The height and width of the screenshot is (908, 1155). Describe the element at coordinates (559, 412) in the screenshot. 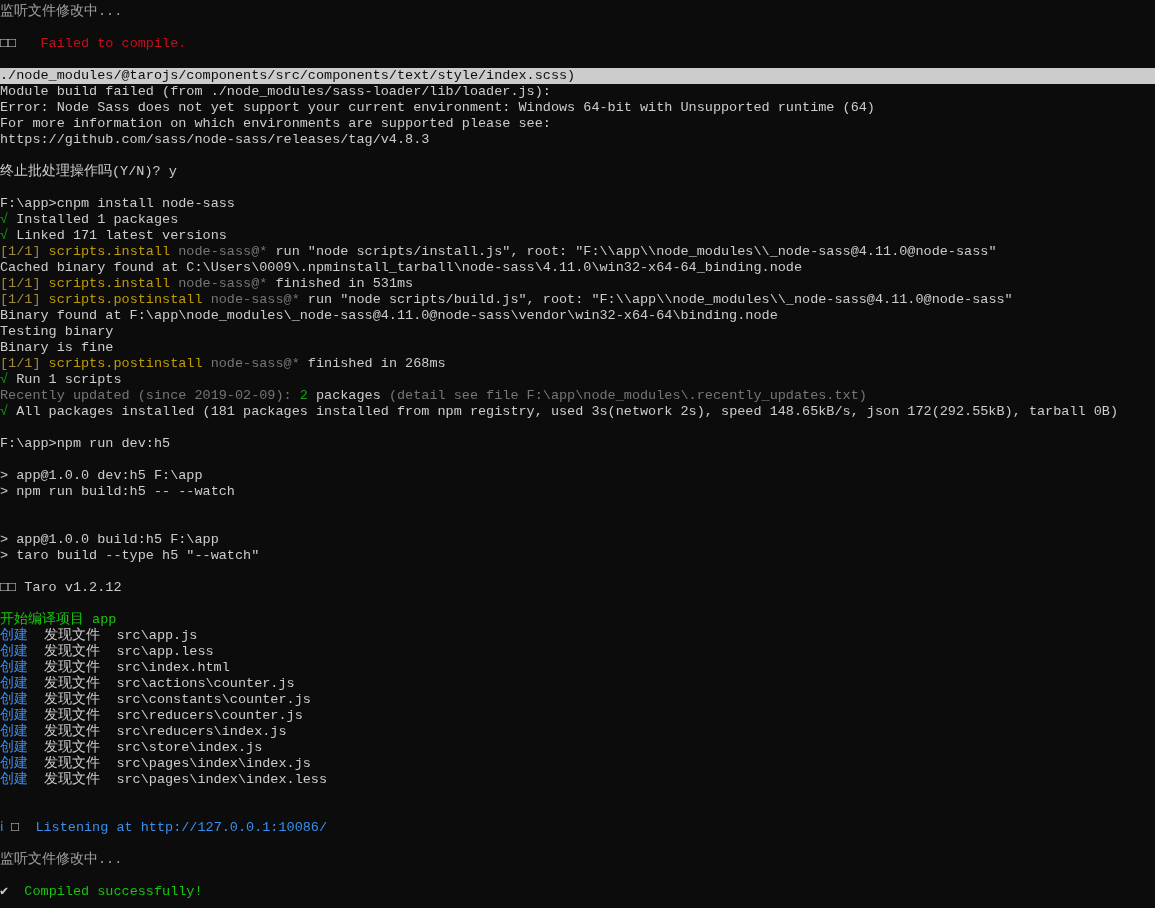

I see `terminal-line: √ All packages installed (181 packages installed from npm registry, used 3s(network 2s), speed 148.65kB/s, json 172(292.55kB), tarball 0B)` at that location.